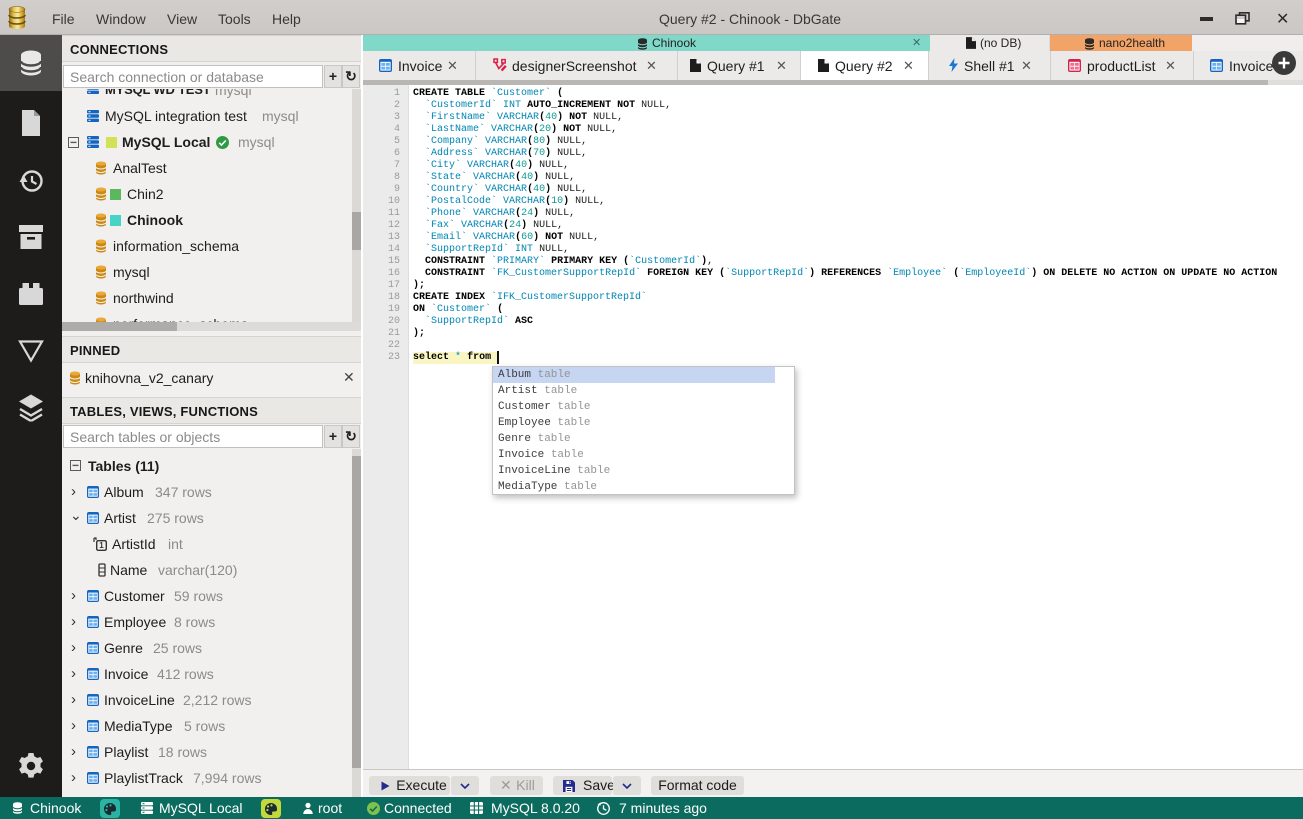  What do you see at coordinates (101, 545) in the screenshot?
I see `svg-text: 1` at bounding box center [101, 545].